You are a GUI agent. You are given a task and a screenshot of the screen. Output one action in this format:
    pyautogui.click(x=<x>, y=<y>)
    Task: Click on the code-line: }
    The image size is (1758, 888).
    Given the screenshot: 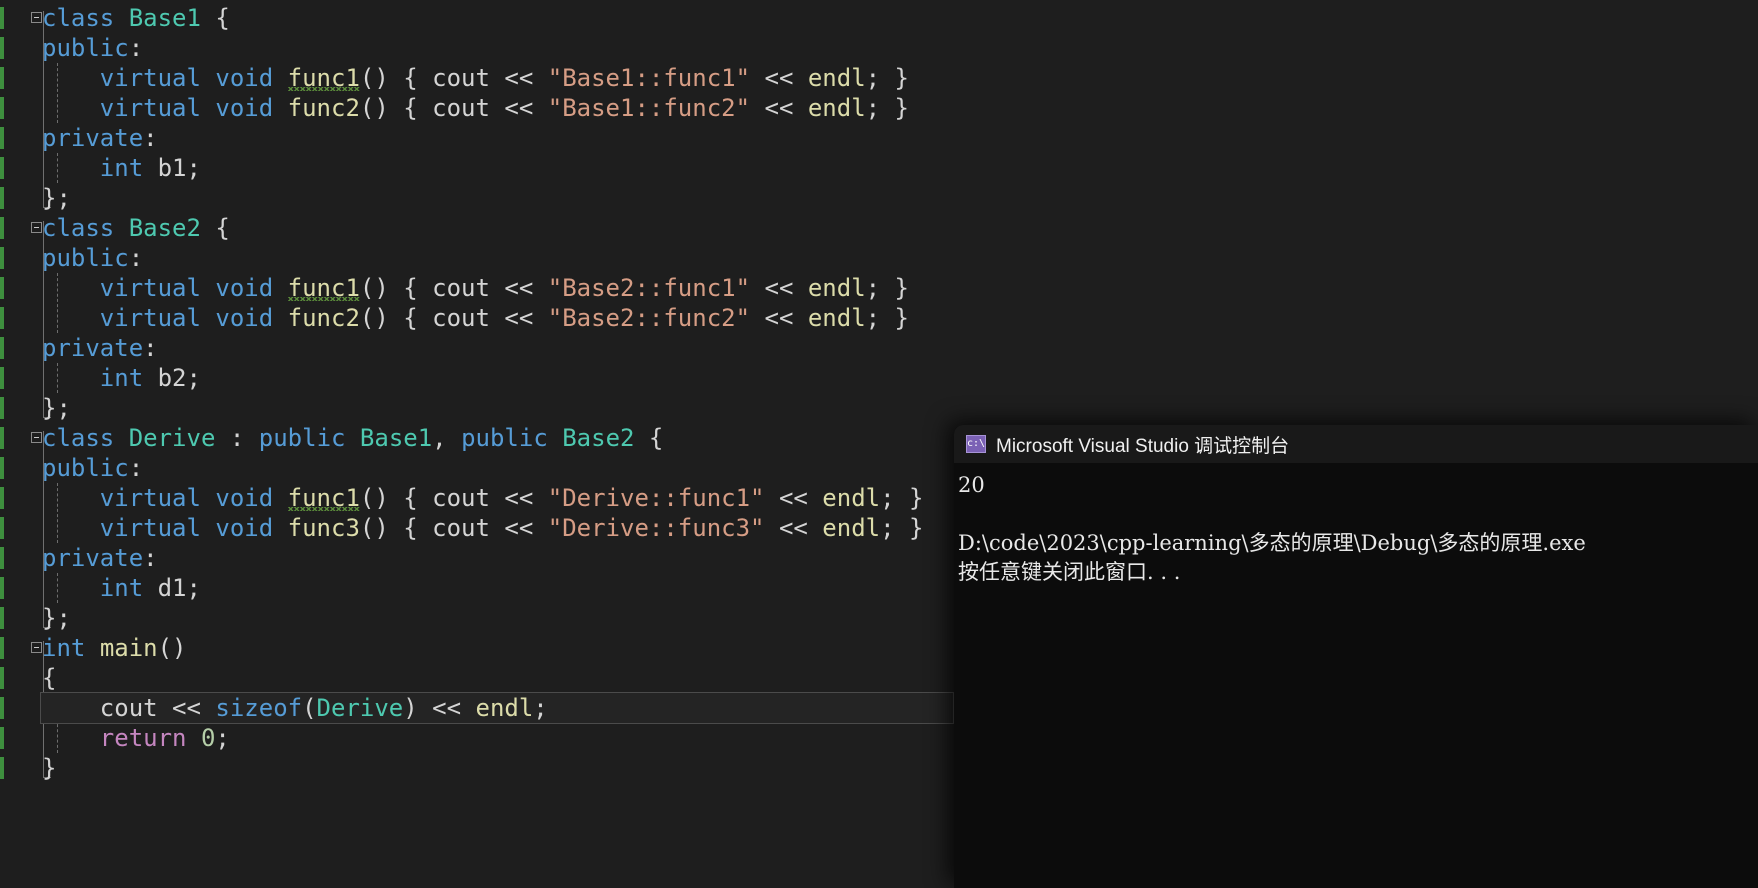 What is the action you would take?
    pyautogui.click(x=28, y=768)
    